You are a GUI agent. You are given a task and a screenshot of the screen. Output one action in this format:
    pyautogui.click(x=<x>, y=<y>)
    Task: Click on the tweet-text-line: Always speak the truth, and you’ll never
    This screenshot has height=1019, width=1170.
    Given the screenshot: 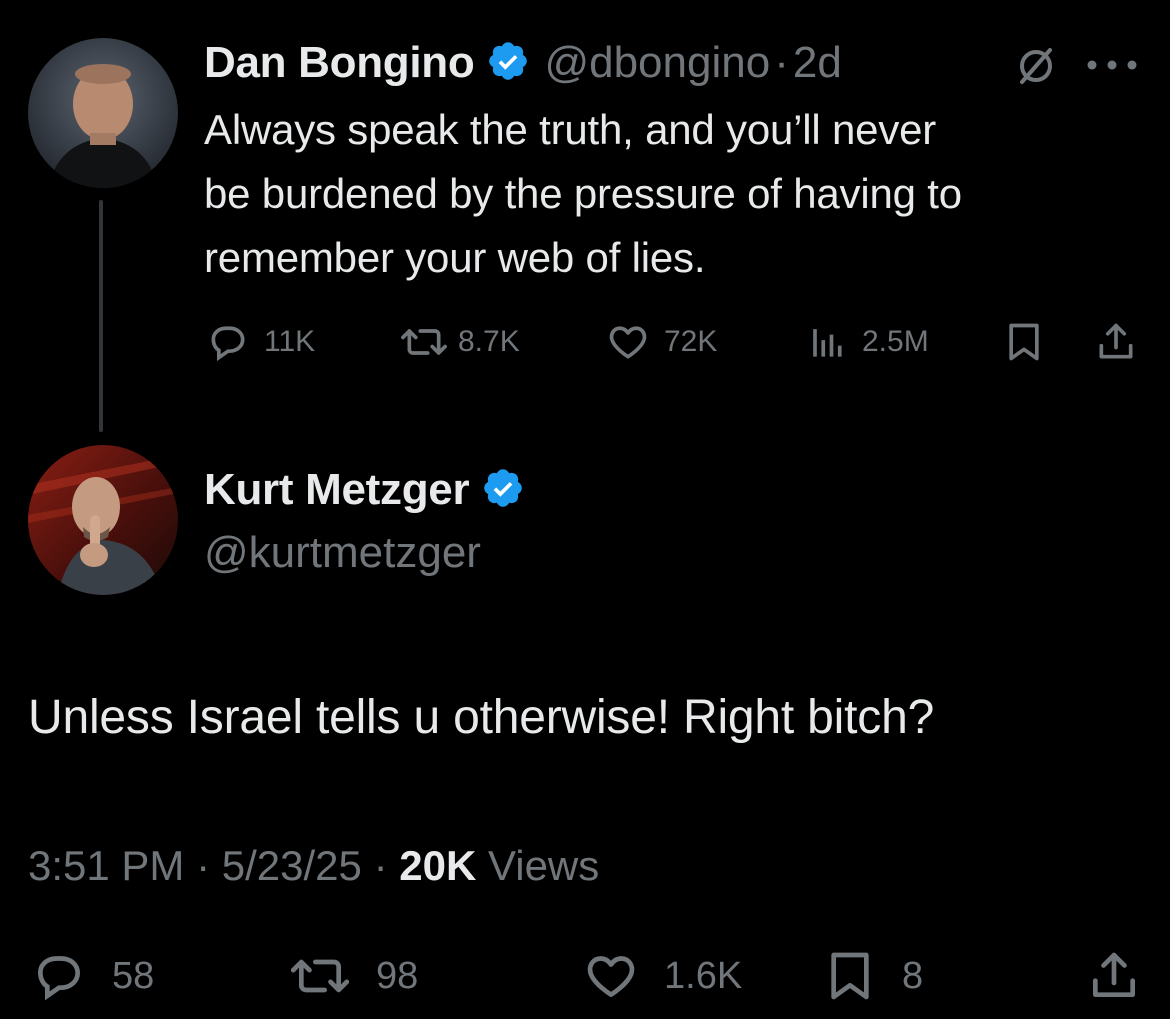 What is the action you would take?
    pyautogui.click(x=570, y=129)
    